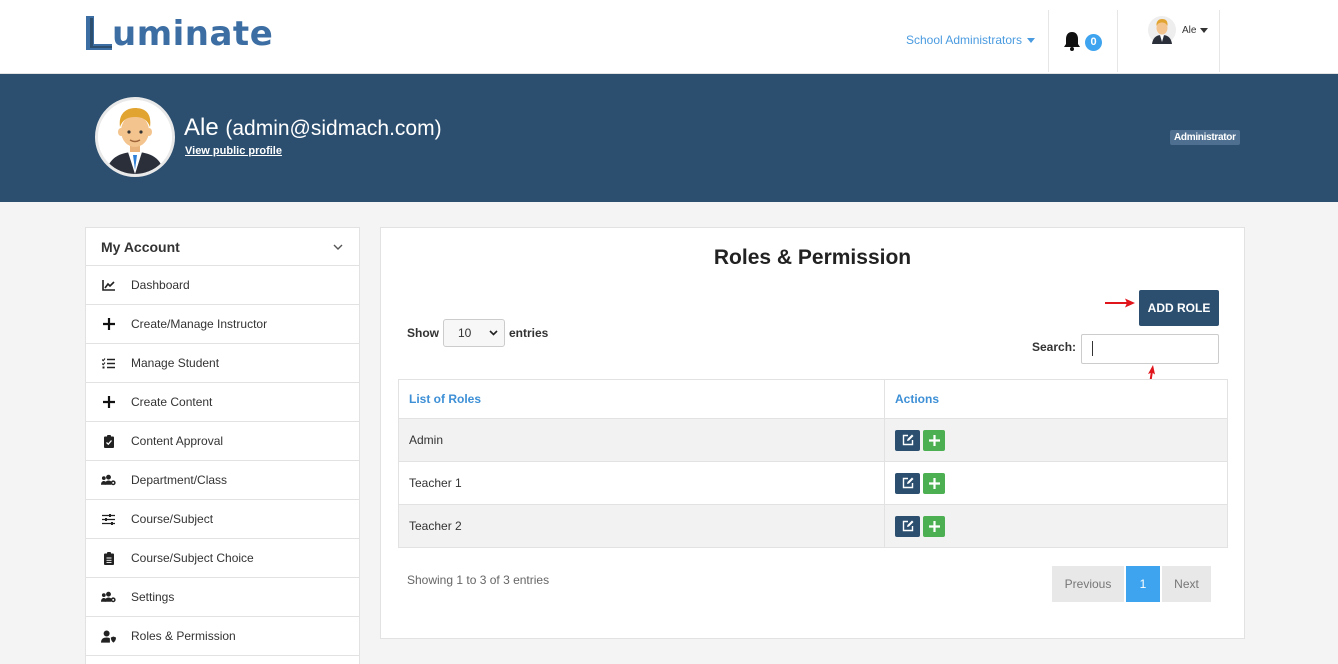 Image resolution: width=1338 pixels, height=664 pixels. Describe the element at coordinates (108, 285) in the screenshot. I see `chart-line-icon` at that location.